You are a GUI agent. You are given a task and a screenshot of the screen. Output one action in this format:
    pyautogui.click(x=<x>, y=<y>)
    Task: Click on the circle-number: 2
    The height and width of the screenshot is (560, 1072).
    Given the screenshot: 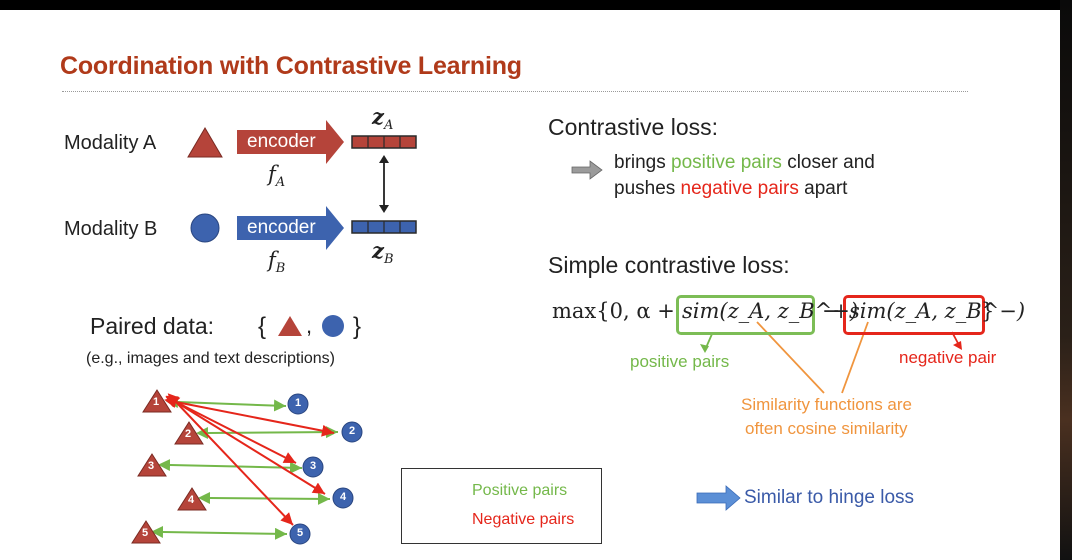 What is the action you would take?
    pyautogui.click(x=352, y=431)
    